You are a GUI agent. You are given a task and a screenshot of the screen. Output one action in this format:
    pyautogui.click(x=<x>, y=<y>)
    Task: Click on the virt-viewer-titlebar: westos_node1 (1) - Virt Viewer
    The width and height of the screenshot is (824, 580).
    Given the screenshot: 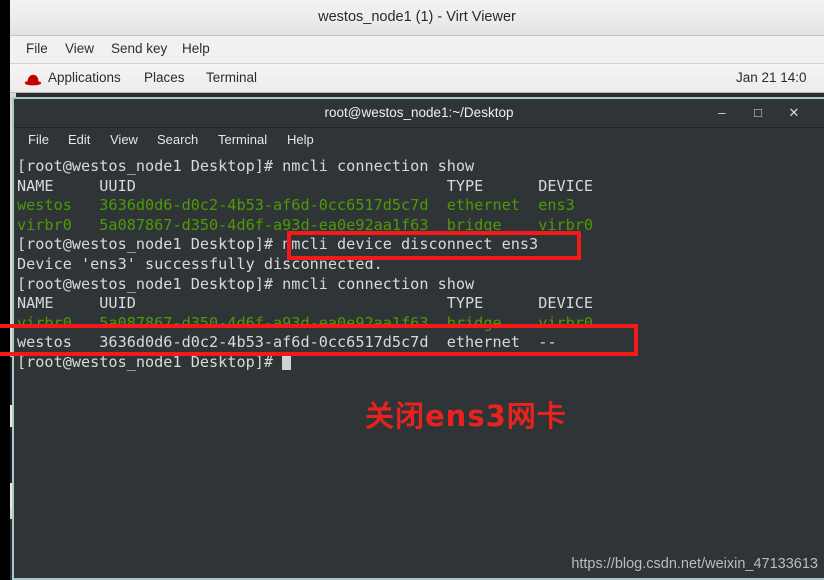 What is the action you would take?
    pyautogui.click(x=417, y=18)
    